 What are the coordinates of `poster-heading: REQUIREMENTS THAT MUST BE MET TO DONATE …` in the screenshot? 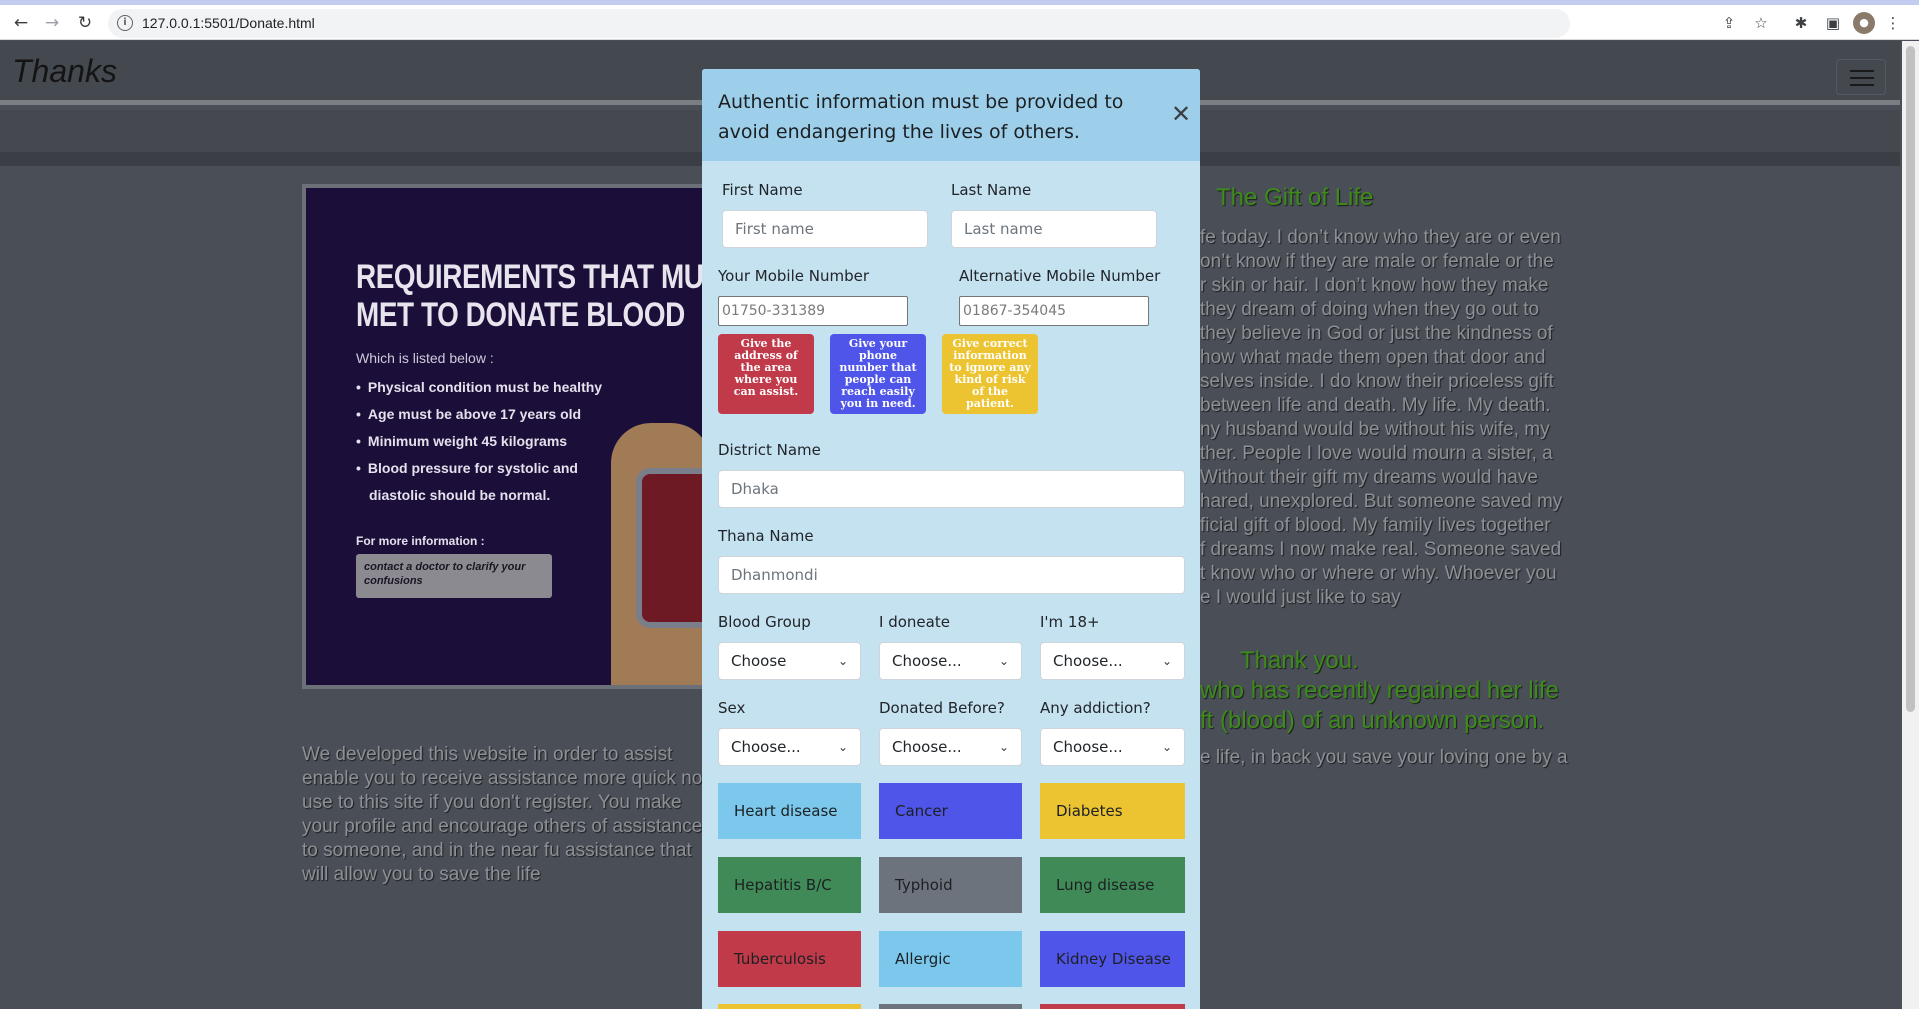 It's located at (537, 296).